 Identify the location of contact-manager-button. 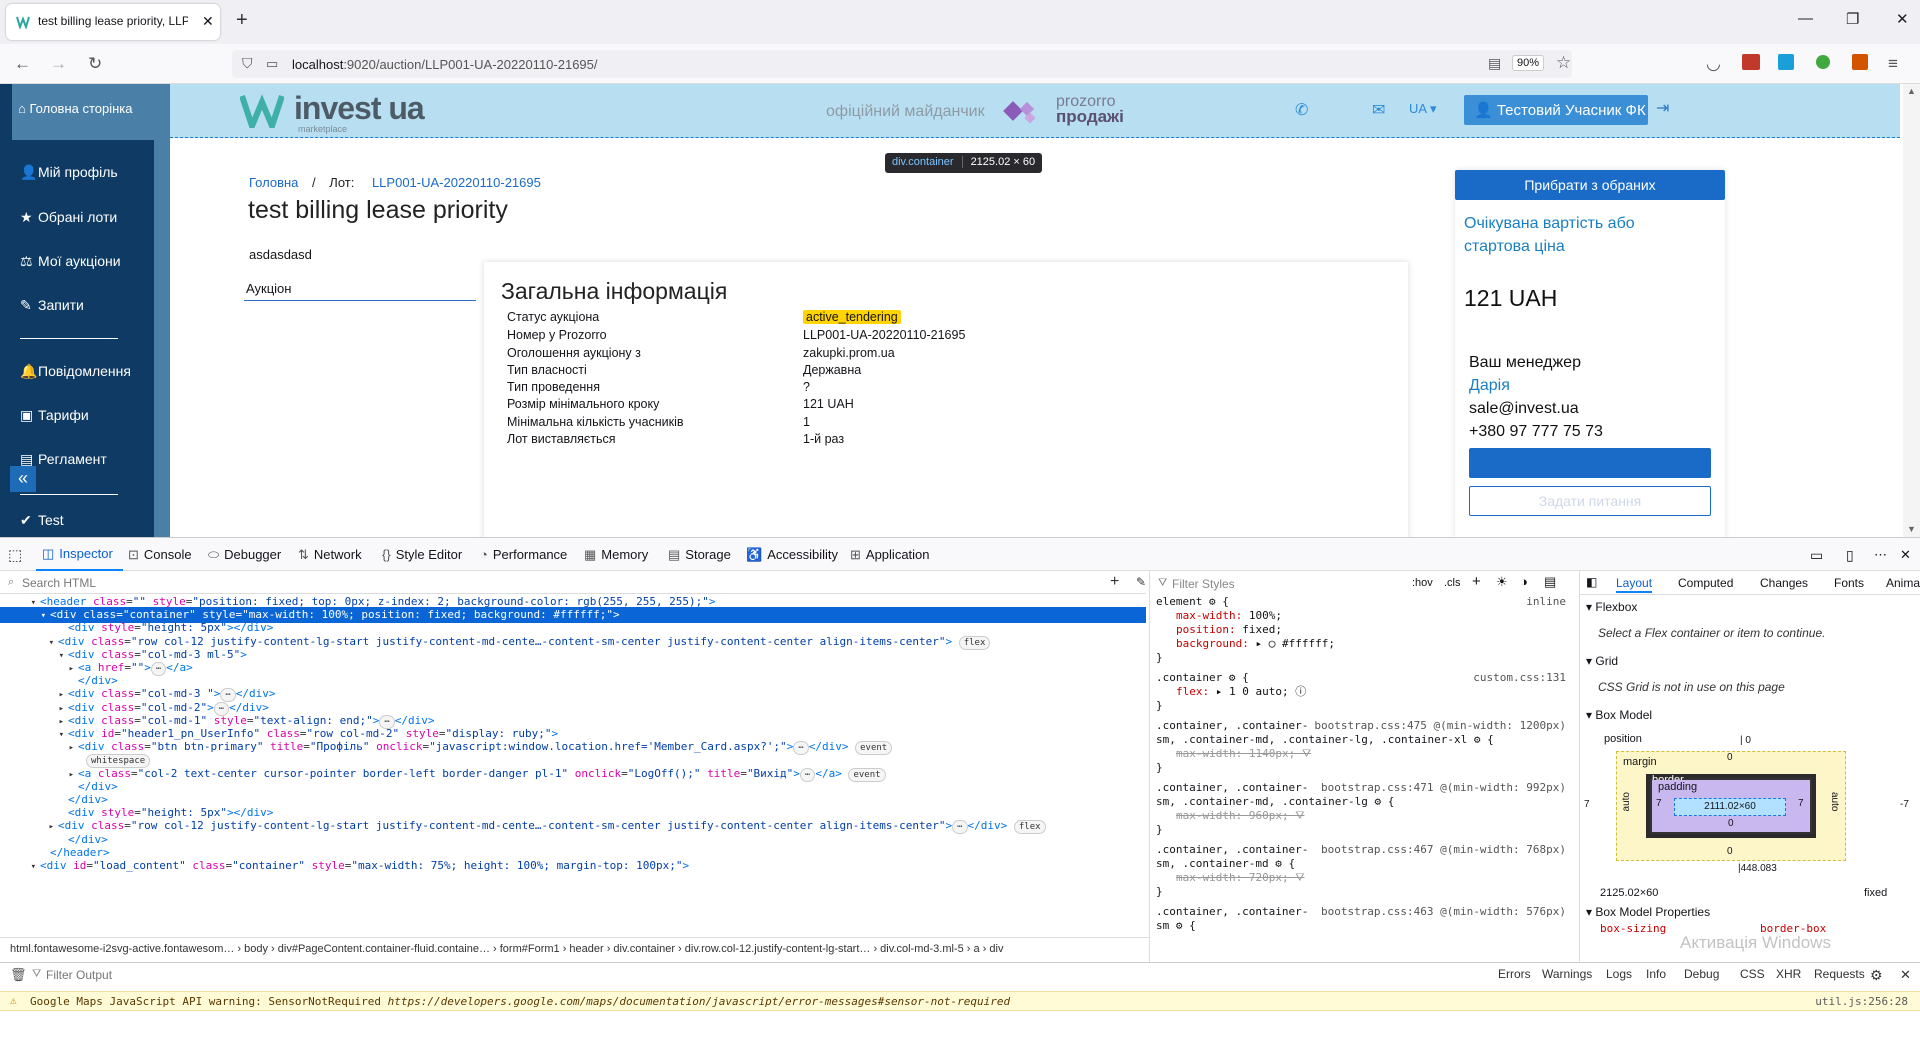
(1590, 463).